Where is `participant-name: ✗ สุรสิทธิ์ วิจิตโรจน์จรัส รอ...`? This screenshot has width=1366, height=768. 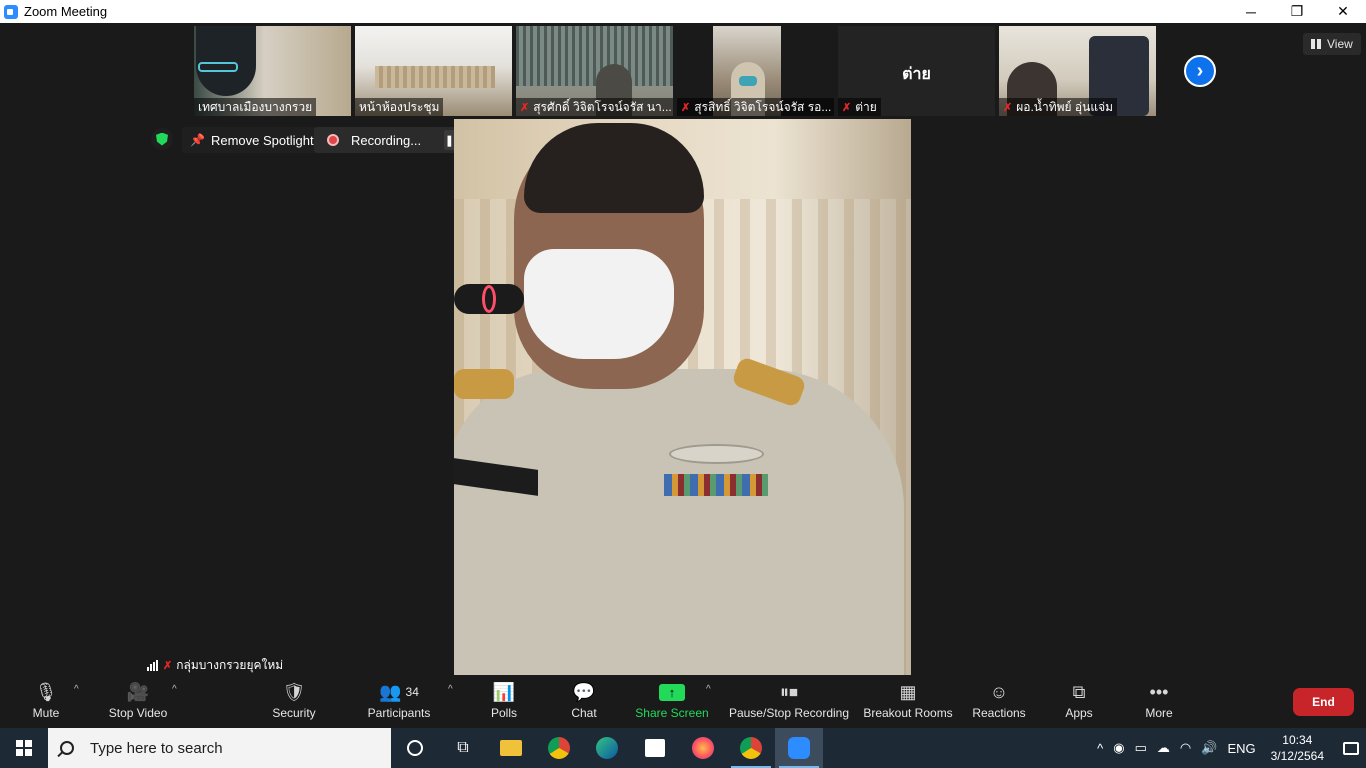
participant-name: ✗ สุรสิทธิ์ วิจิตโรจน์จรัส รอ... is located at coordinates (755, 107).